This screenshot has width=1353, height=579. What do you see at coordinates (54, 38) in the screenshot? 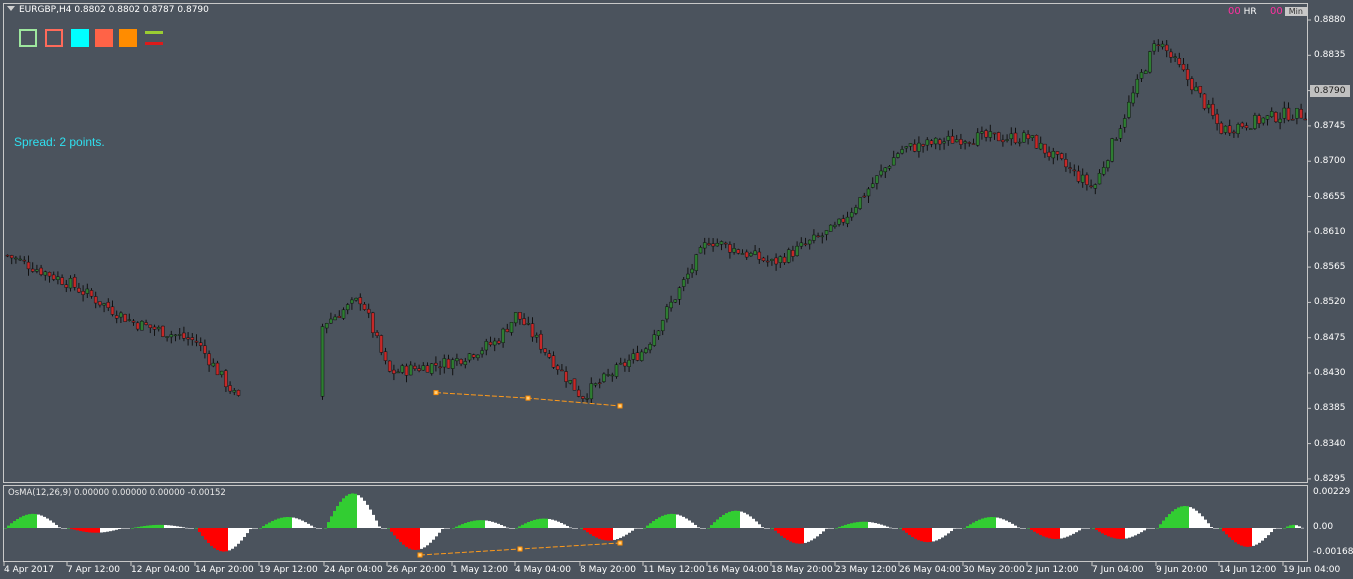
I see `outline-red-square-icon` at bounding box center [54, 38].